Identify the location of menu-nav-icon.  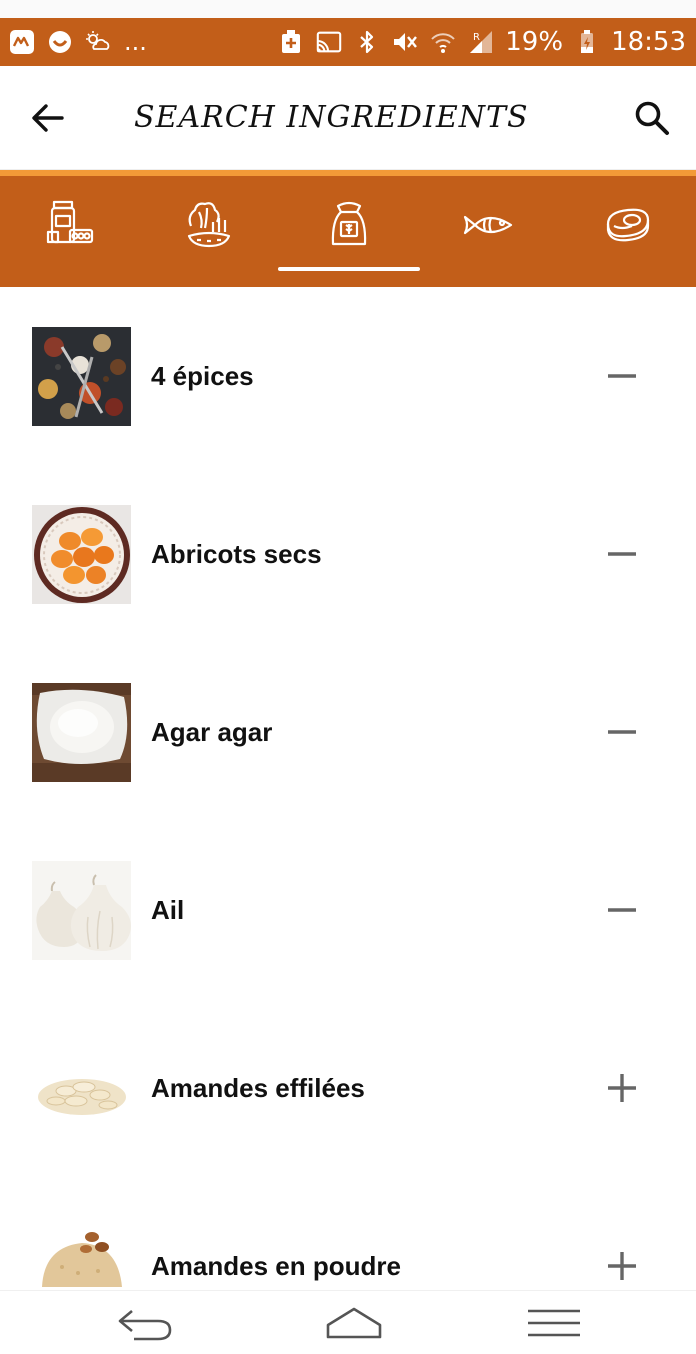
(554, 1323).